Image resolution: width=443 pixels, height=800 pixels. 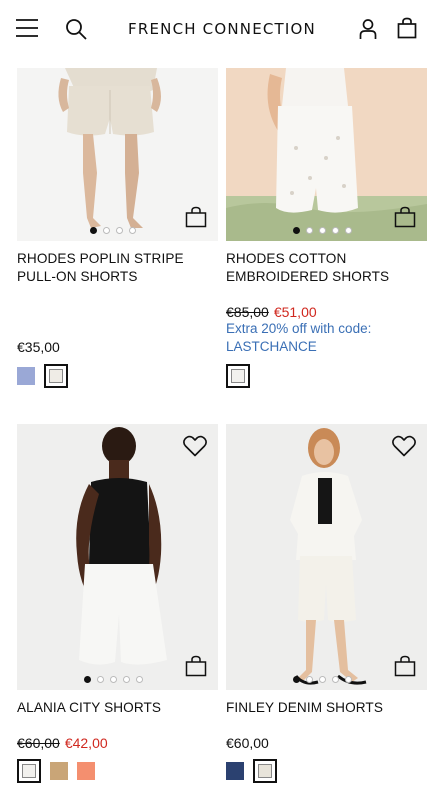 I want to click on site-header: FRENCH CONNECTION, so click(x=221, y=28).